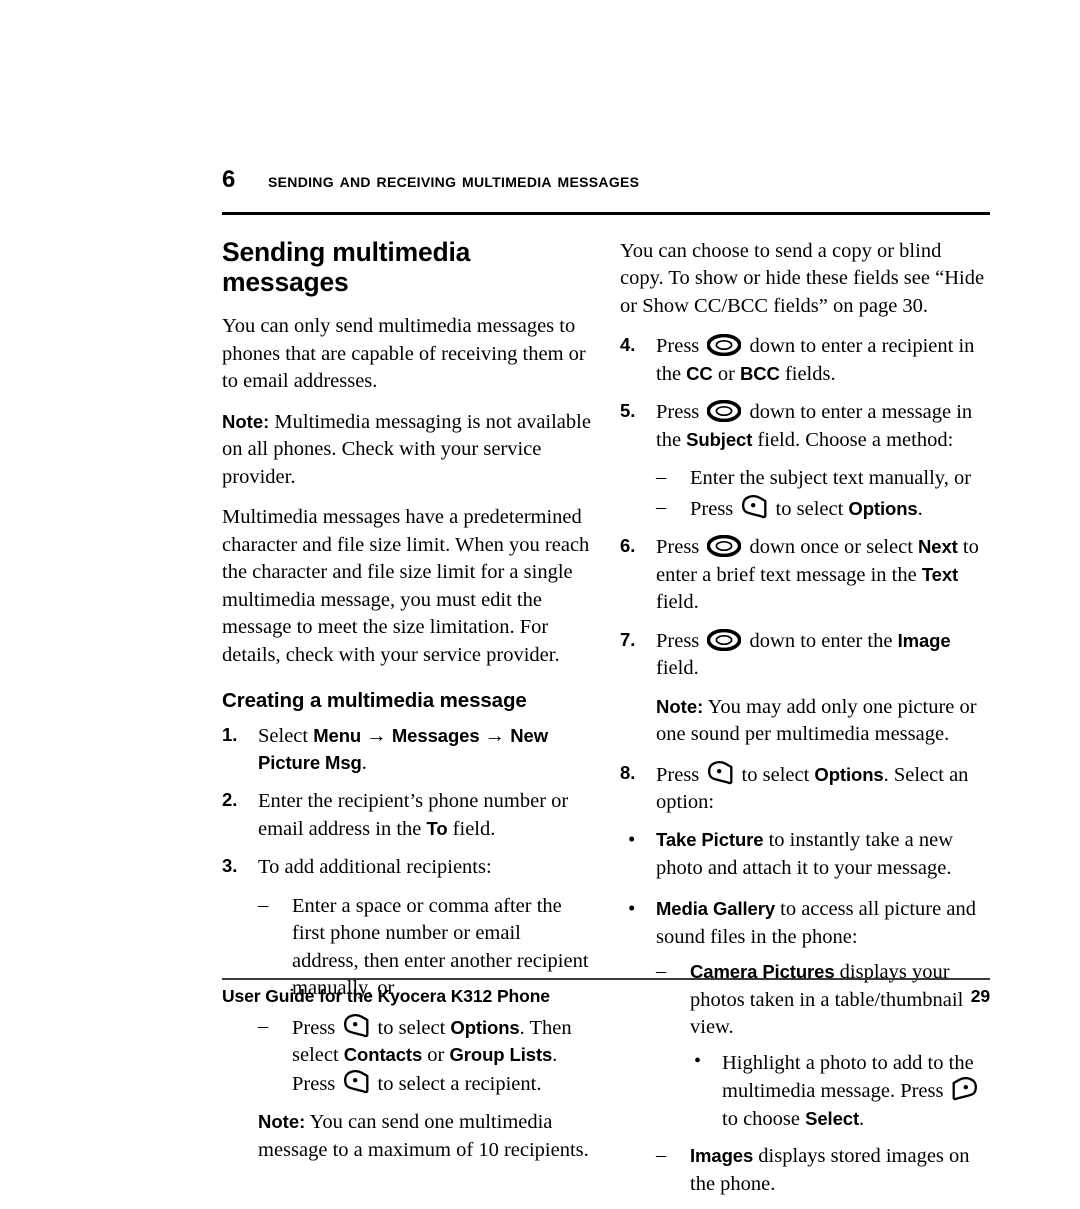  I want to click on step-text-b: to select, so click(775, 774).